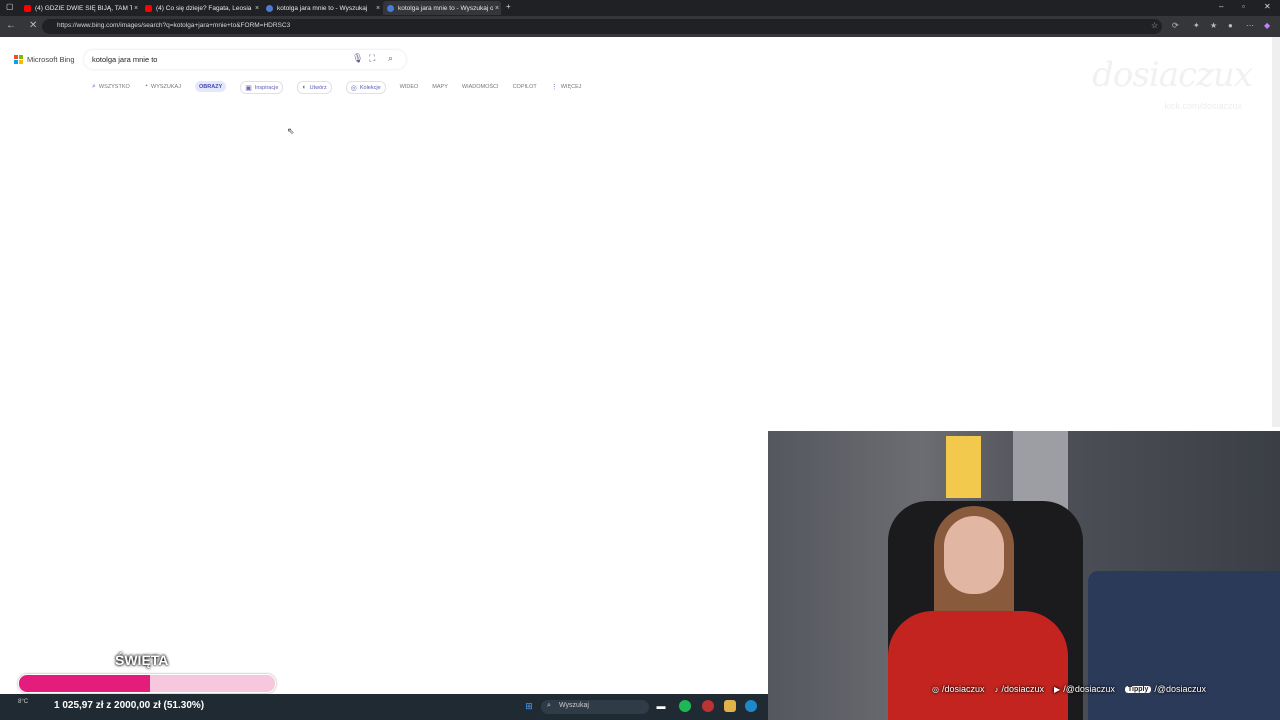 The image size is (1280, 720). What do you see at coordinates (353, 88) in the screenshot?
I see `collections-icon: ◎` at bounding box center [353, 88].